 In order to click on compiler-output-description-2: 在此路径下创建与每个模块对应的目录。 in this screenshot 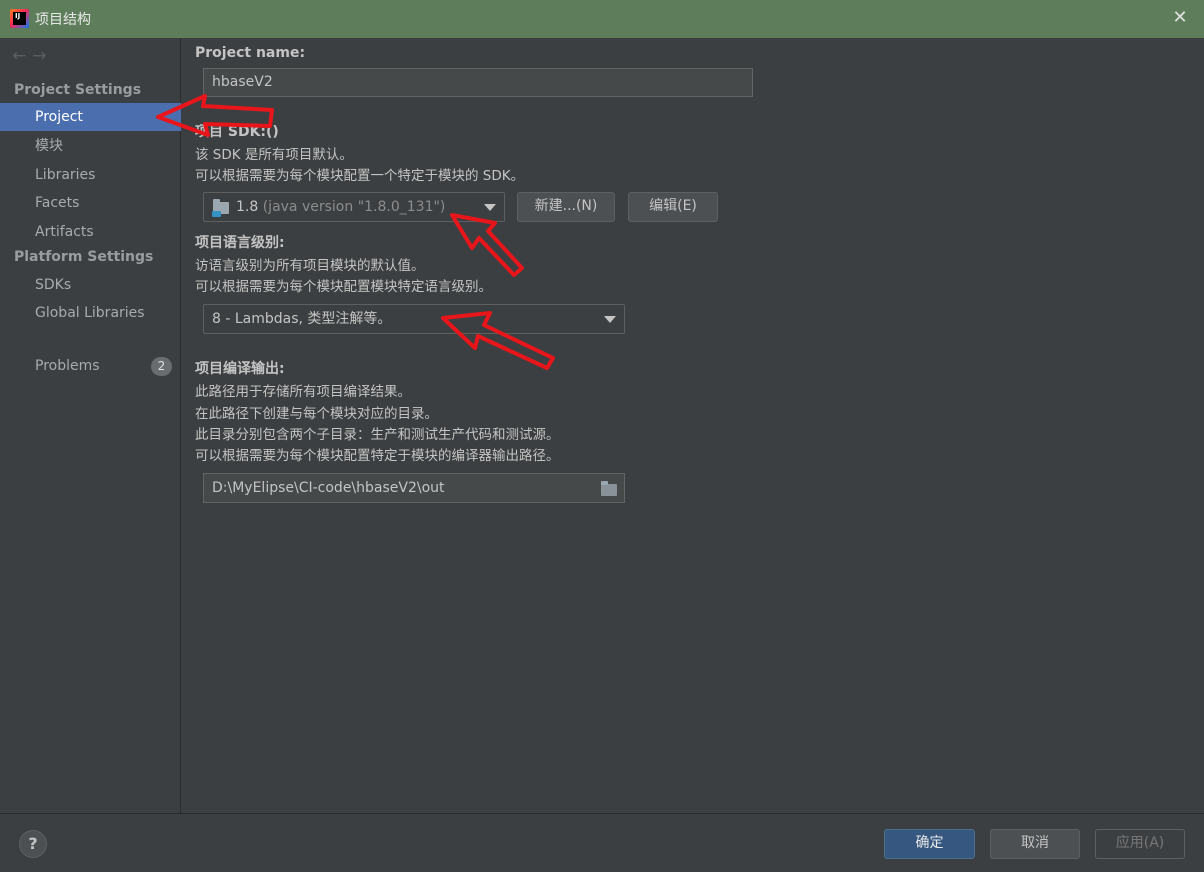, I will do `click(316, 414)`.